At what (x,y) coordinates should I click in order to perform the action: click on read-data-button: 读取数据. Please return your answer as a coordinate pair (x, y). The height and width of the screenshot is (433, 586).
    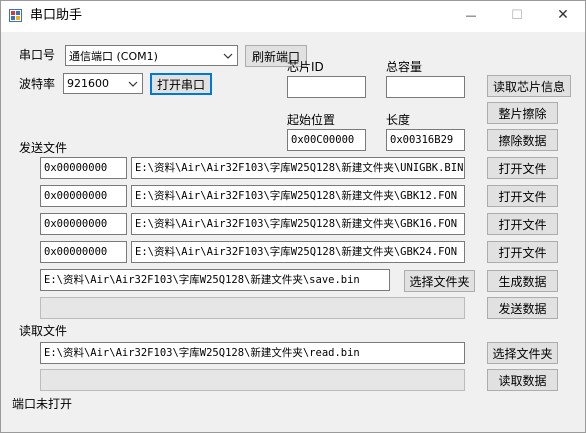
    Looking at the image, I should click on (522, 380).